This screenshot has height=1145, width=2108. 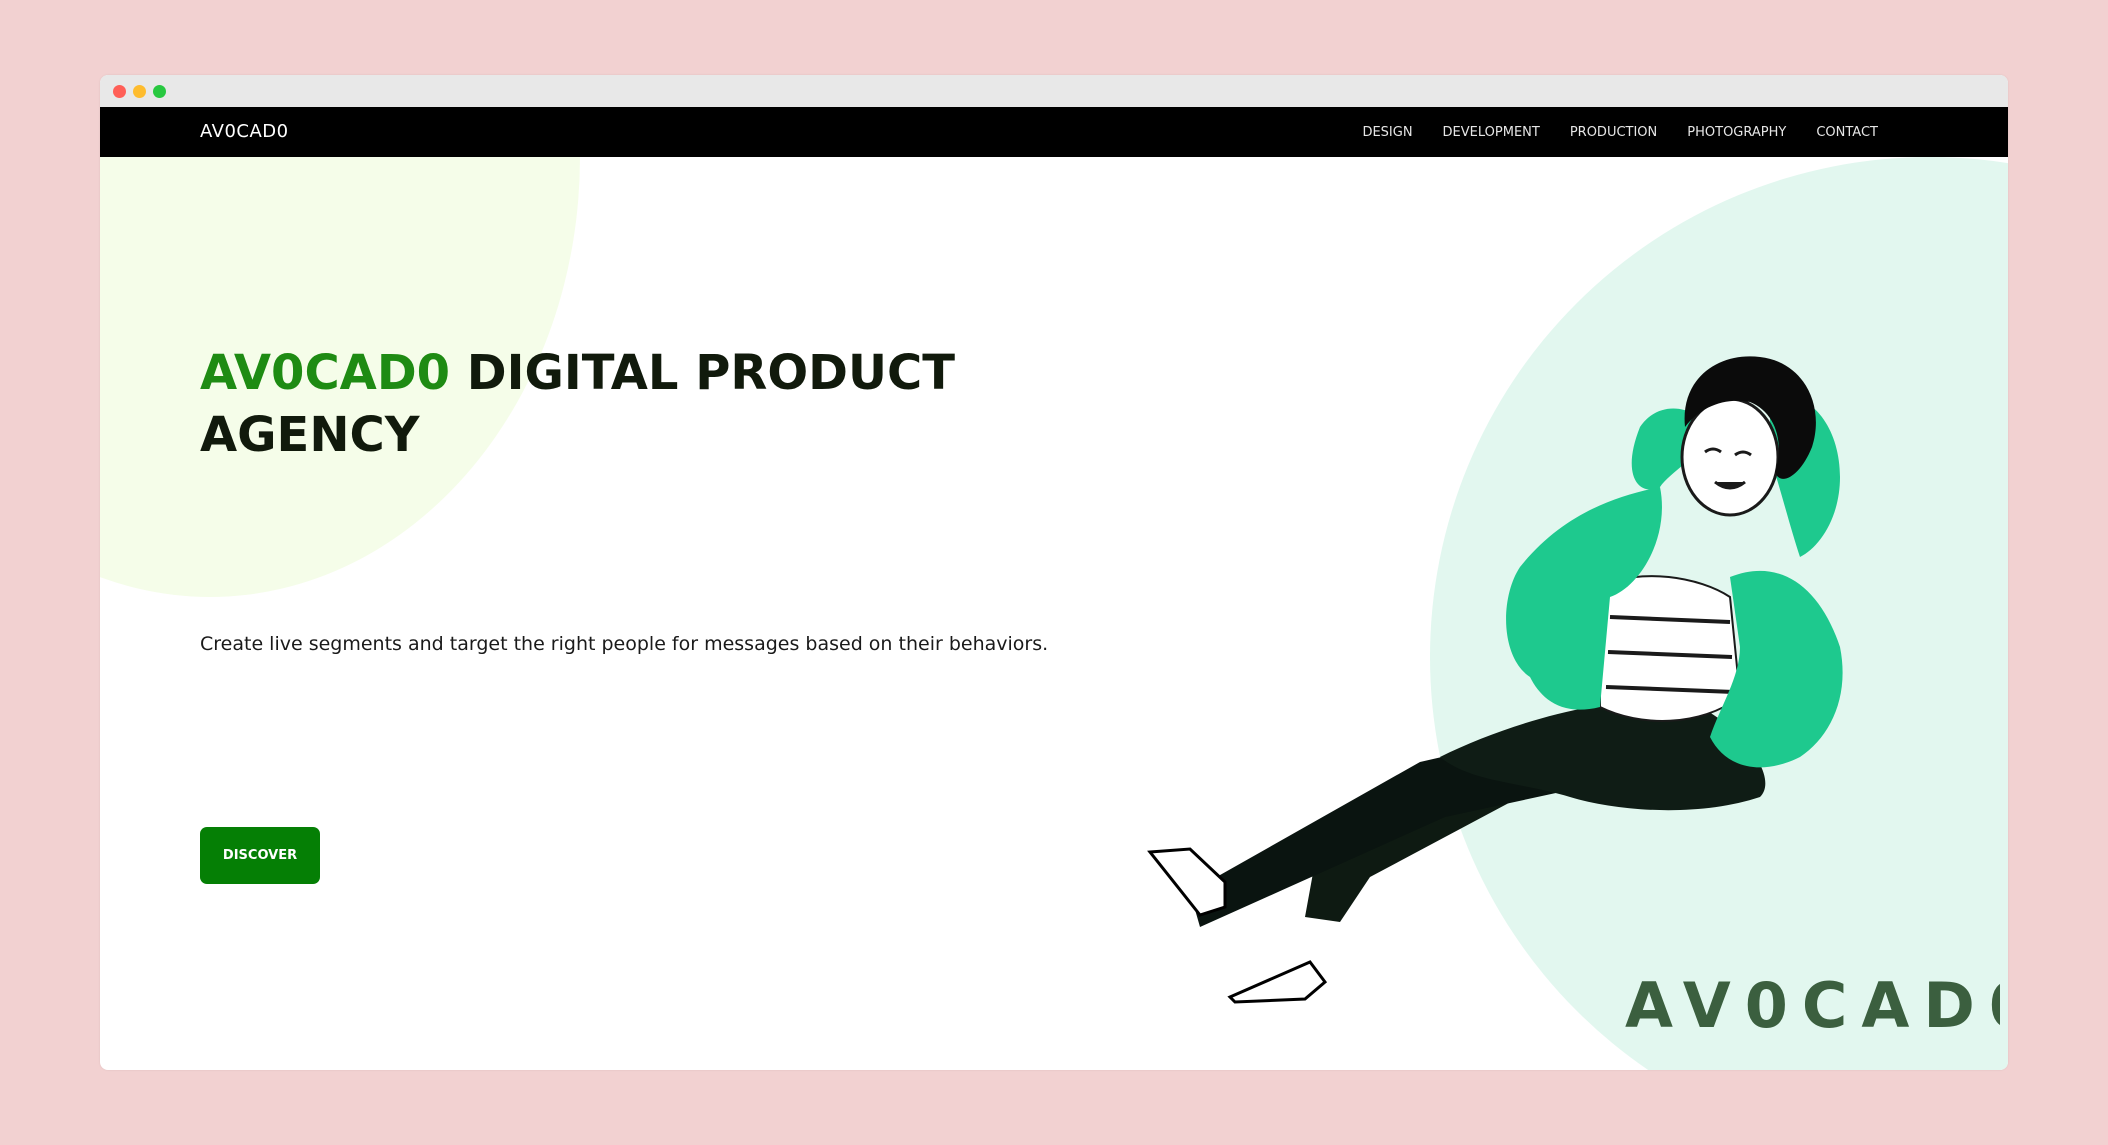 I want to click on hero-title-brand: AV0CAD0, so click(x=325, y=373).